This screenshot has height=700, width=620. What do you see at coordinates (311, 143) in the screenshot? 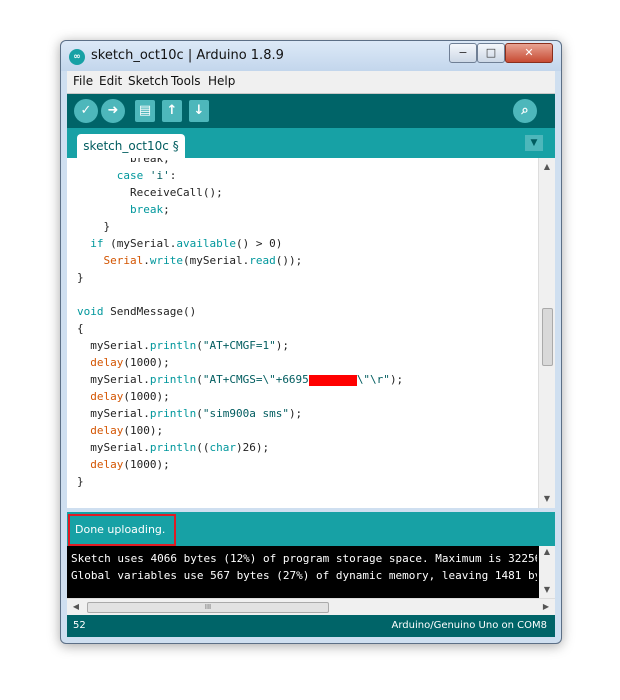
I see `tab-bar: sketch_oct10c § ▼` at bounding box center [311, 143].